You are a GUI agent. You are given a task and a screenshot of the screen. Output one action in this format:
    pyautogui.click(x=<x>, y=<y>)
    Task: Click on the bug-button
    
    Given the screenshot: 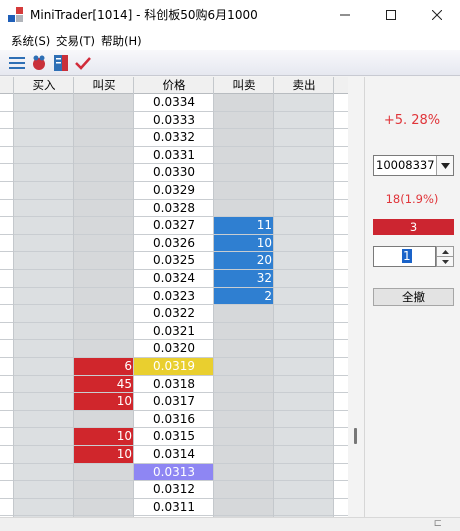 What is the action you would take?
    pyautogui.click(x=39, y=63)
    